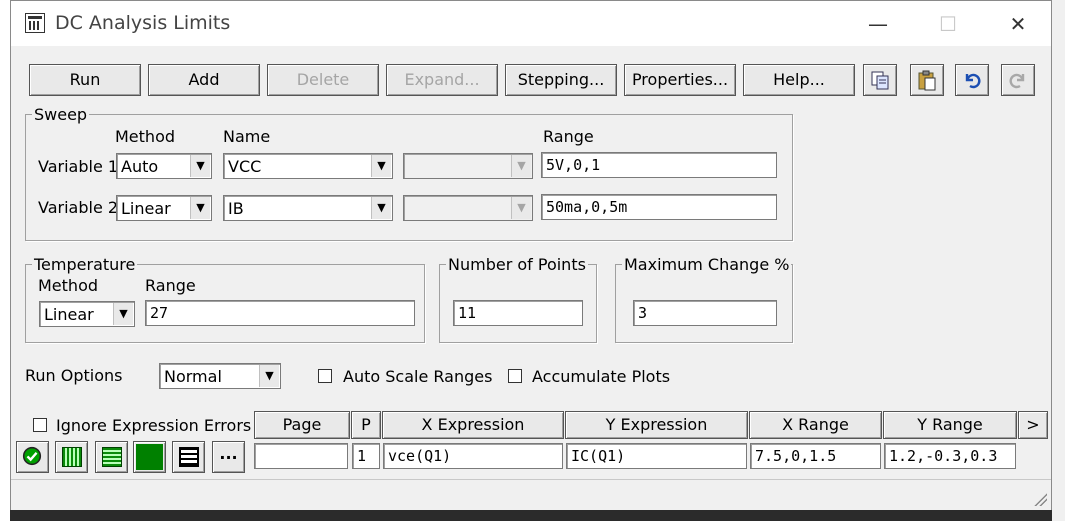  I want to click on temperature-method-header: Method, so click(68, 285).